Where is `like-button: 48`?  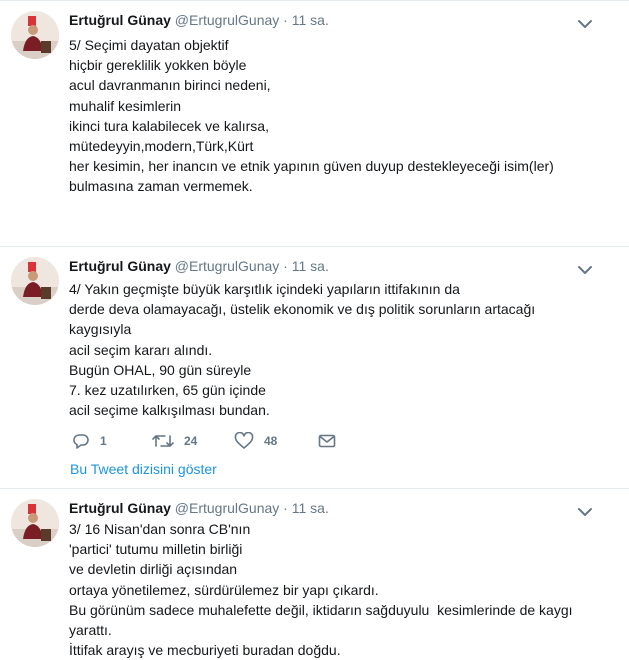 like-button: 48 is located at coordinates (255, 441).